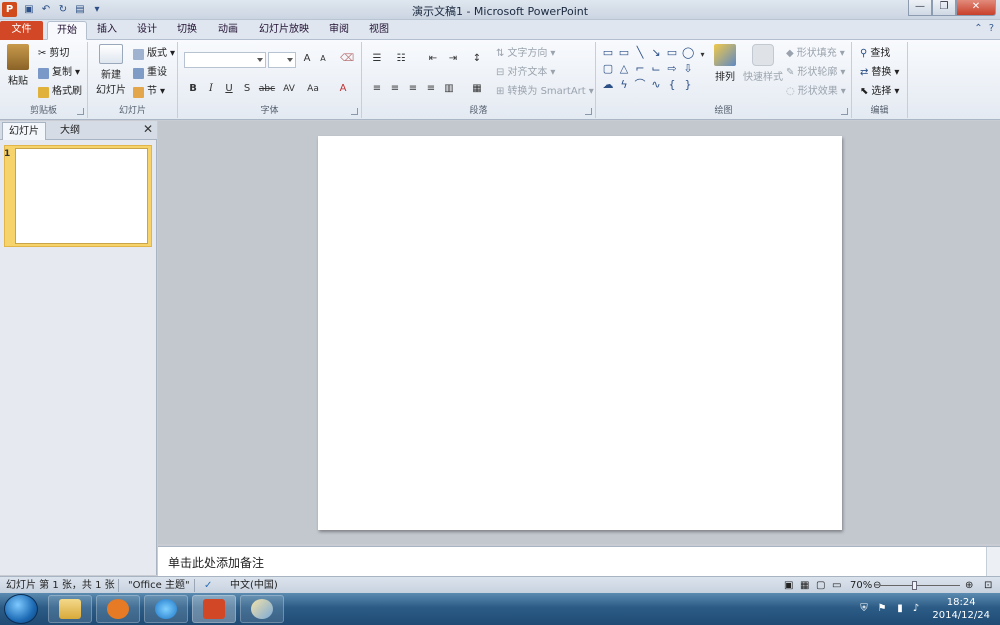 The image size is (1000, 625). What do you see at coordinates (377, 89) in the screenshot?
I see `align-left-icon: ≡` at bounding box center [377, 89].